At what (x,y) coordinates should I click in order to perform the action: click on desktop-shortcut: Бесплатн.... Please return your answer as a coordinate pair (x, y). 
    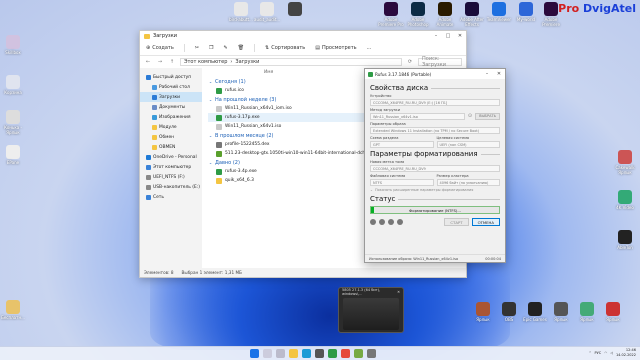
    Looking at the image, I should click on (13, 310).